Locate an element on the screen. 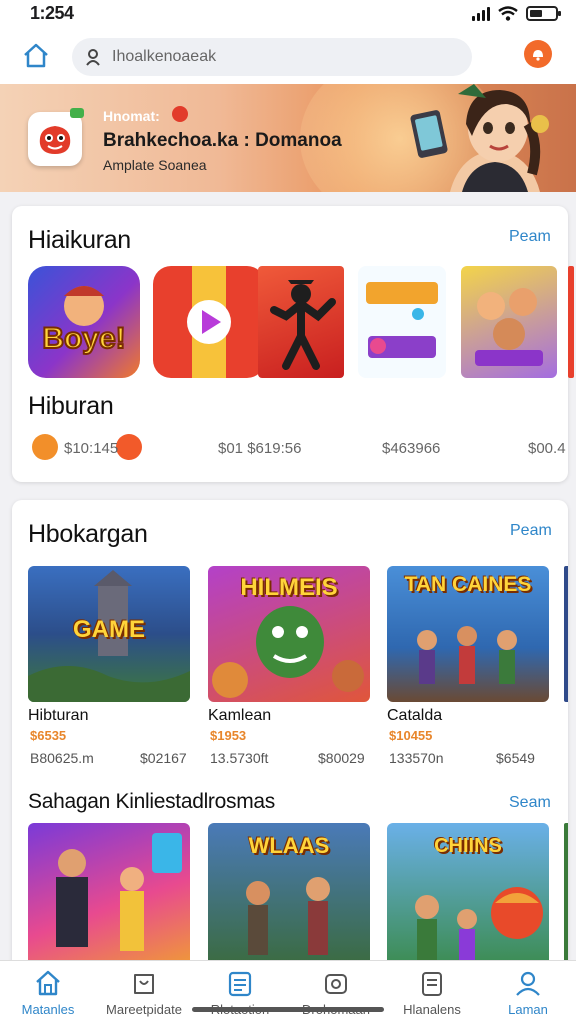  battery-icon is located at coordinates (543, 13).